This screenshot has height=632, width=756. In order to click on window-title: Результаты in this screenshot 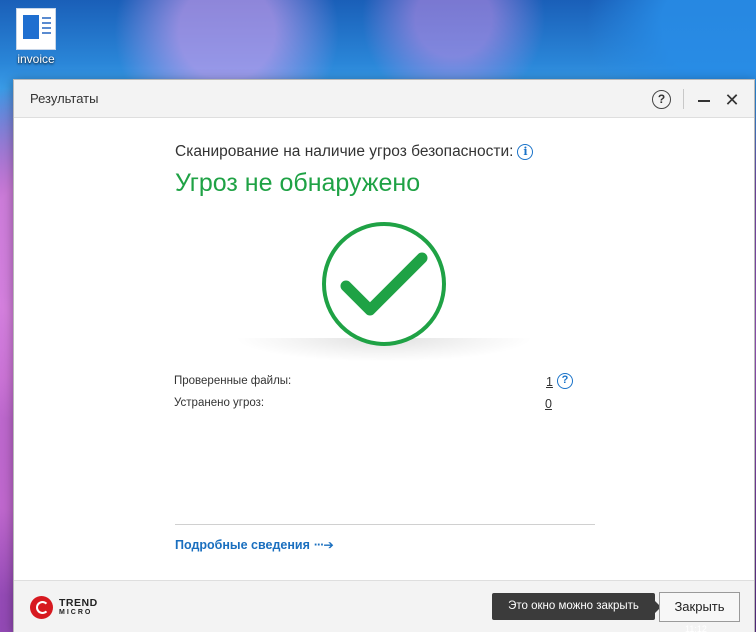, I will do `click(64, 98)`.